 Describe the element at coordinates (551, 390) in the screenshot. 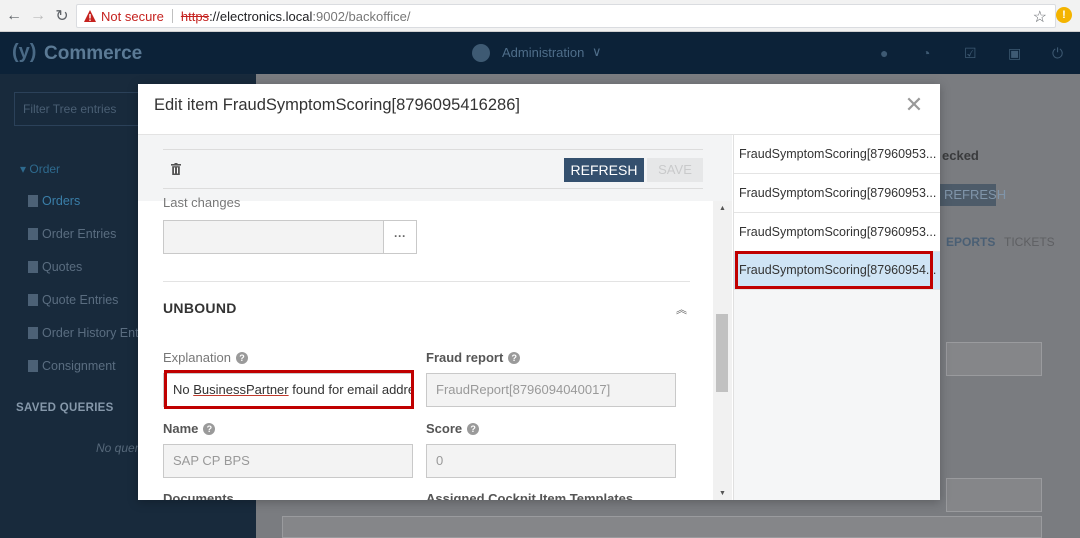

I see `fraud-report-field: FraudReport[8796094040017]` at that location.